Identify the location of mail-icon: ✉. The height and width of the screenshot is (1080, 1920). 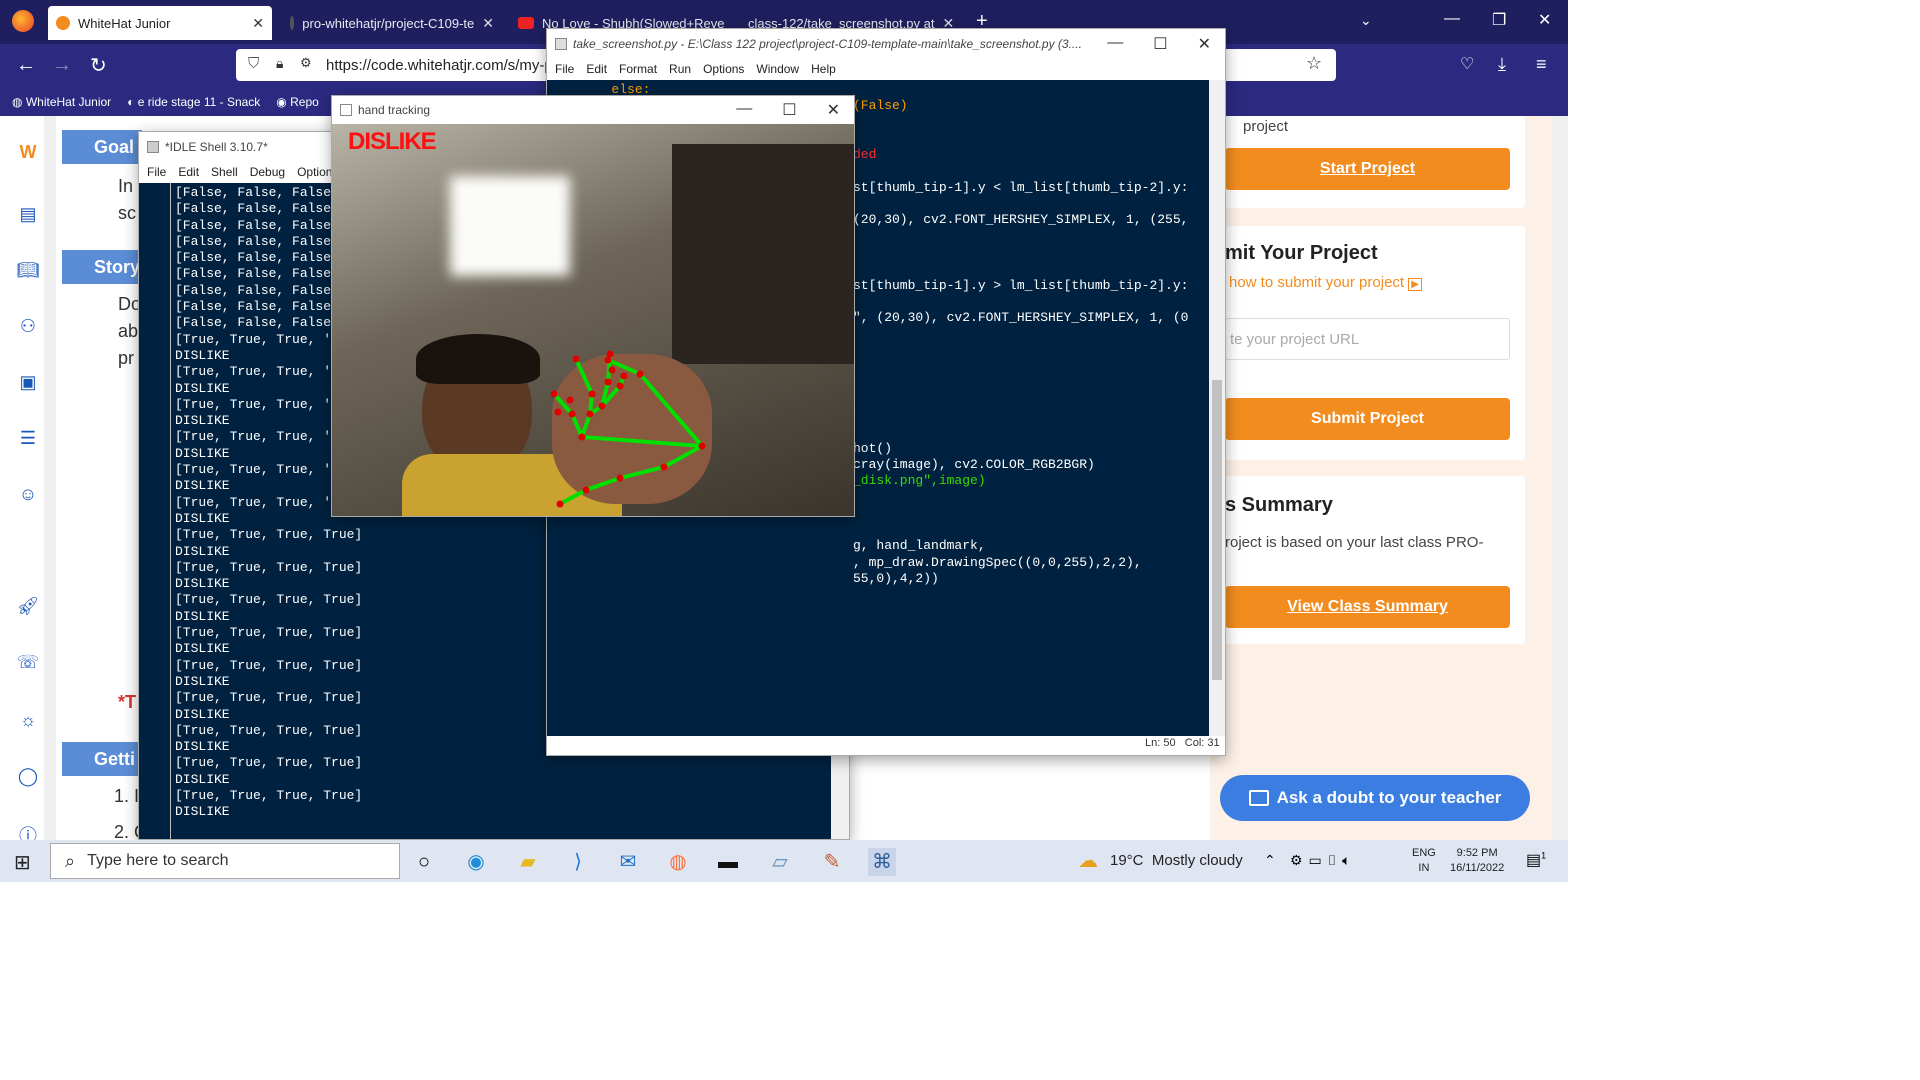
(628, 862).